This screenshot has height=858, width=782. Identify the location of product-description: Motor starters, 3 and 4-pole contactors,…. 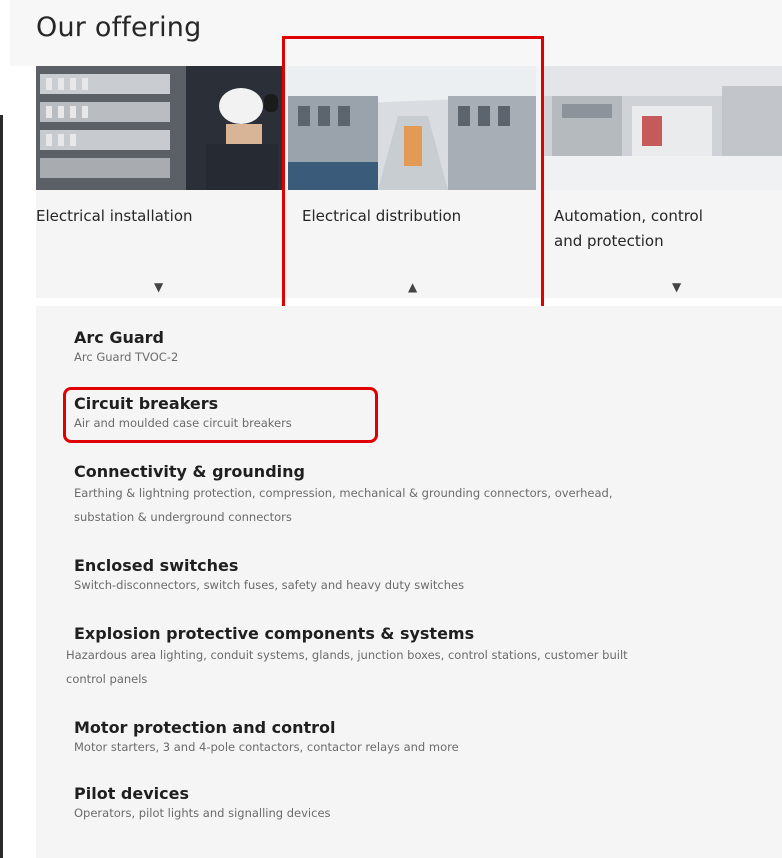
(266, 747).